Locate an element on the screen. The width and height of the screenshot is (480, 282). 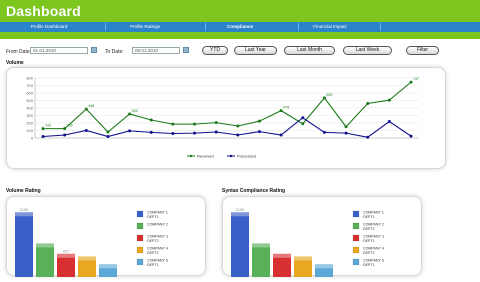
data-label: 479 is located at coordinates (286, 108).